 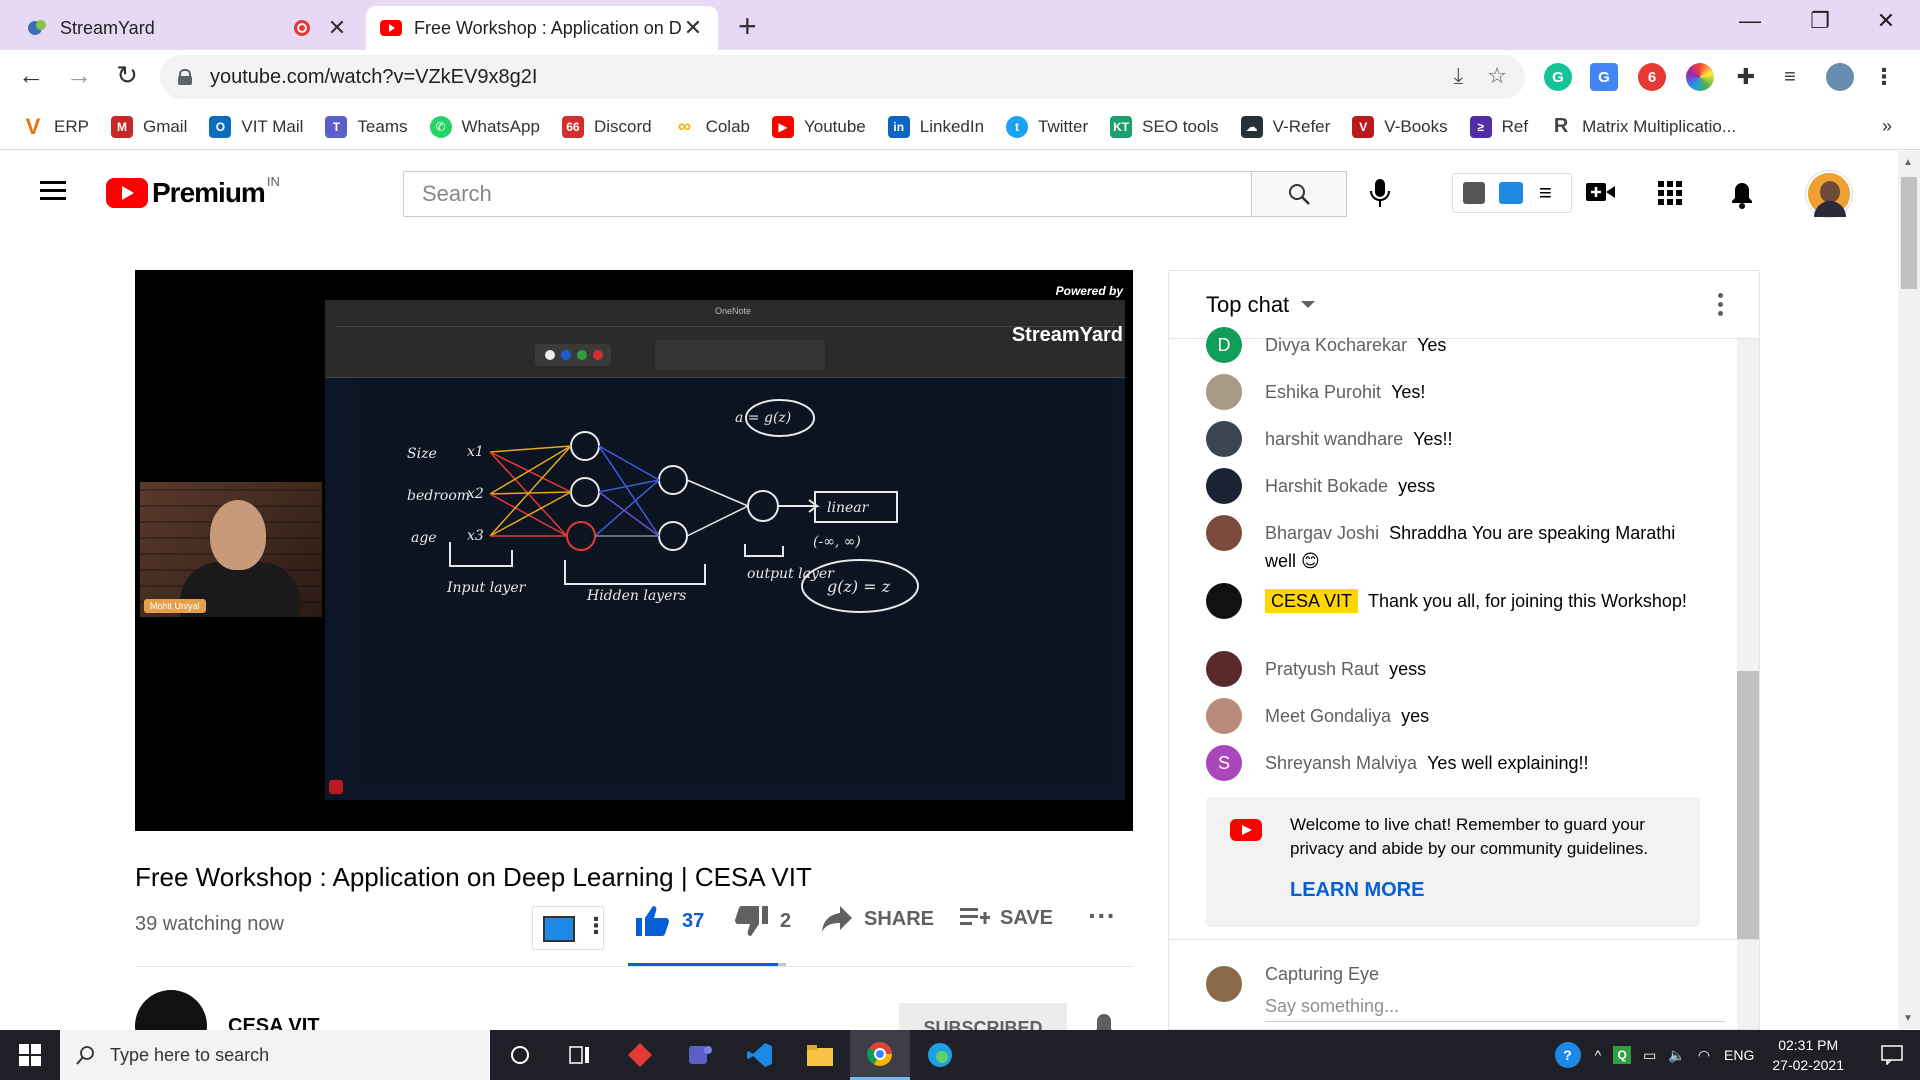 I want to click on bookmark-seo-tools: KT SEO tools, so click(x=1164, y=126).